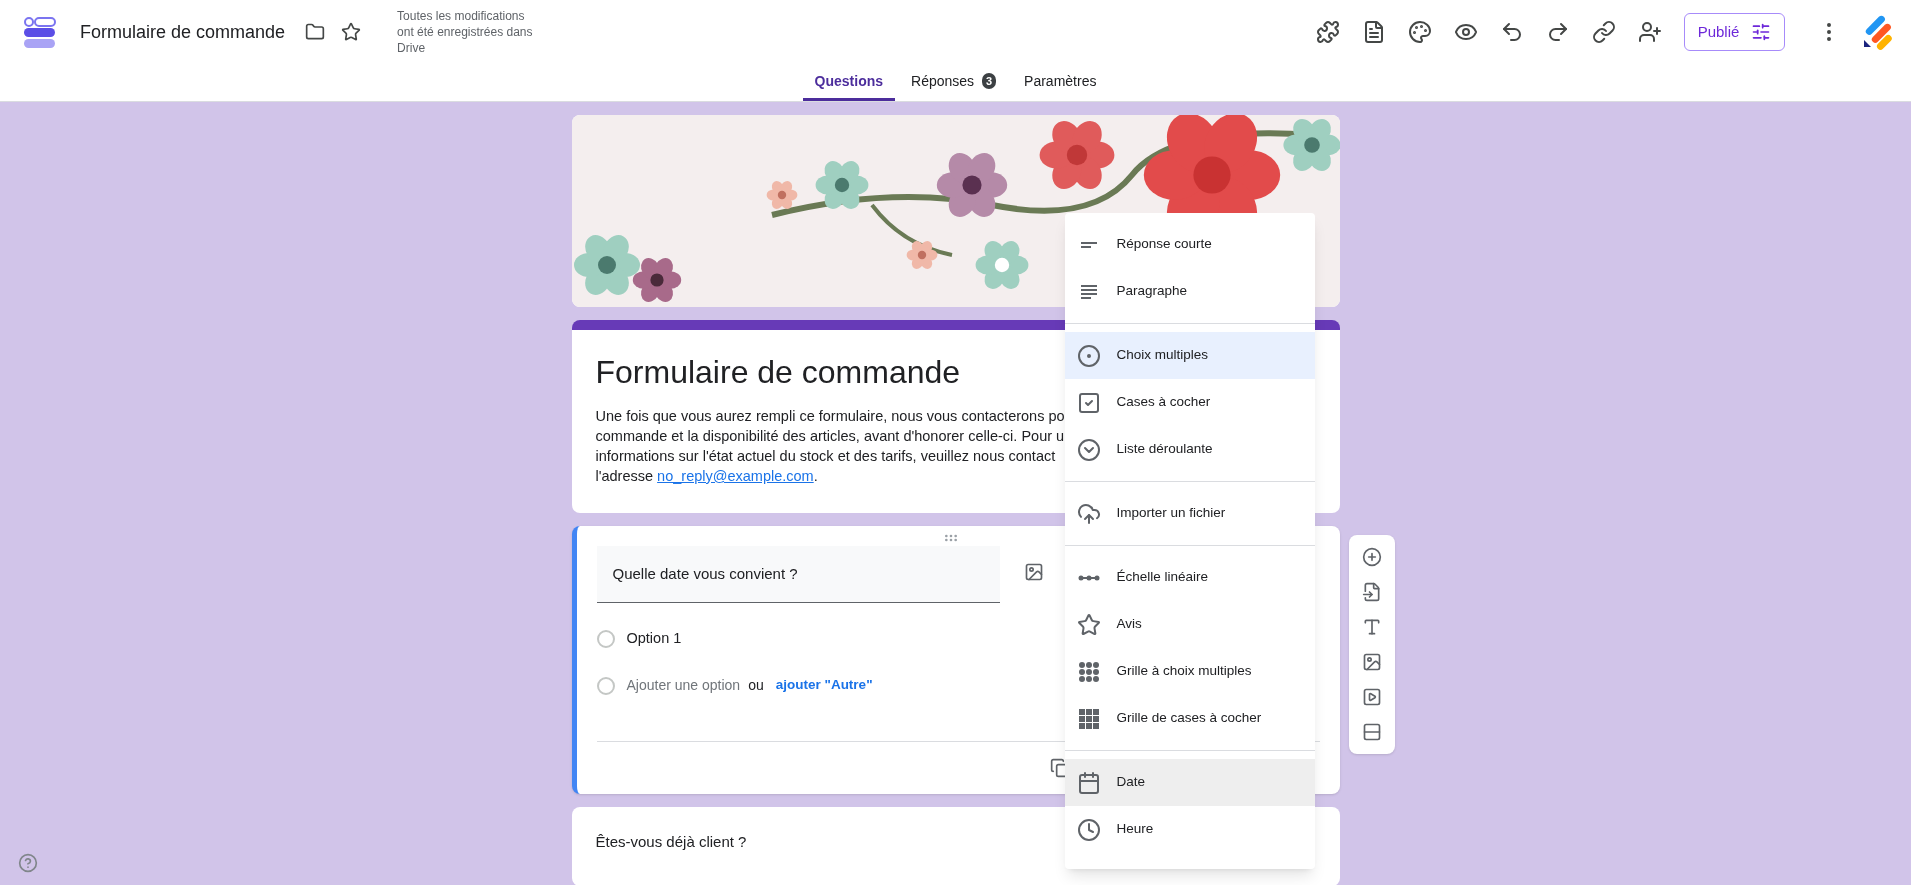  I want to click on menu-item: Choix multiples, so click(1189, 355).